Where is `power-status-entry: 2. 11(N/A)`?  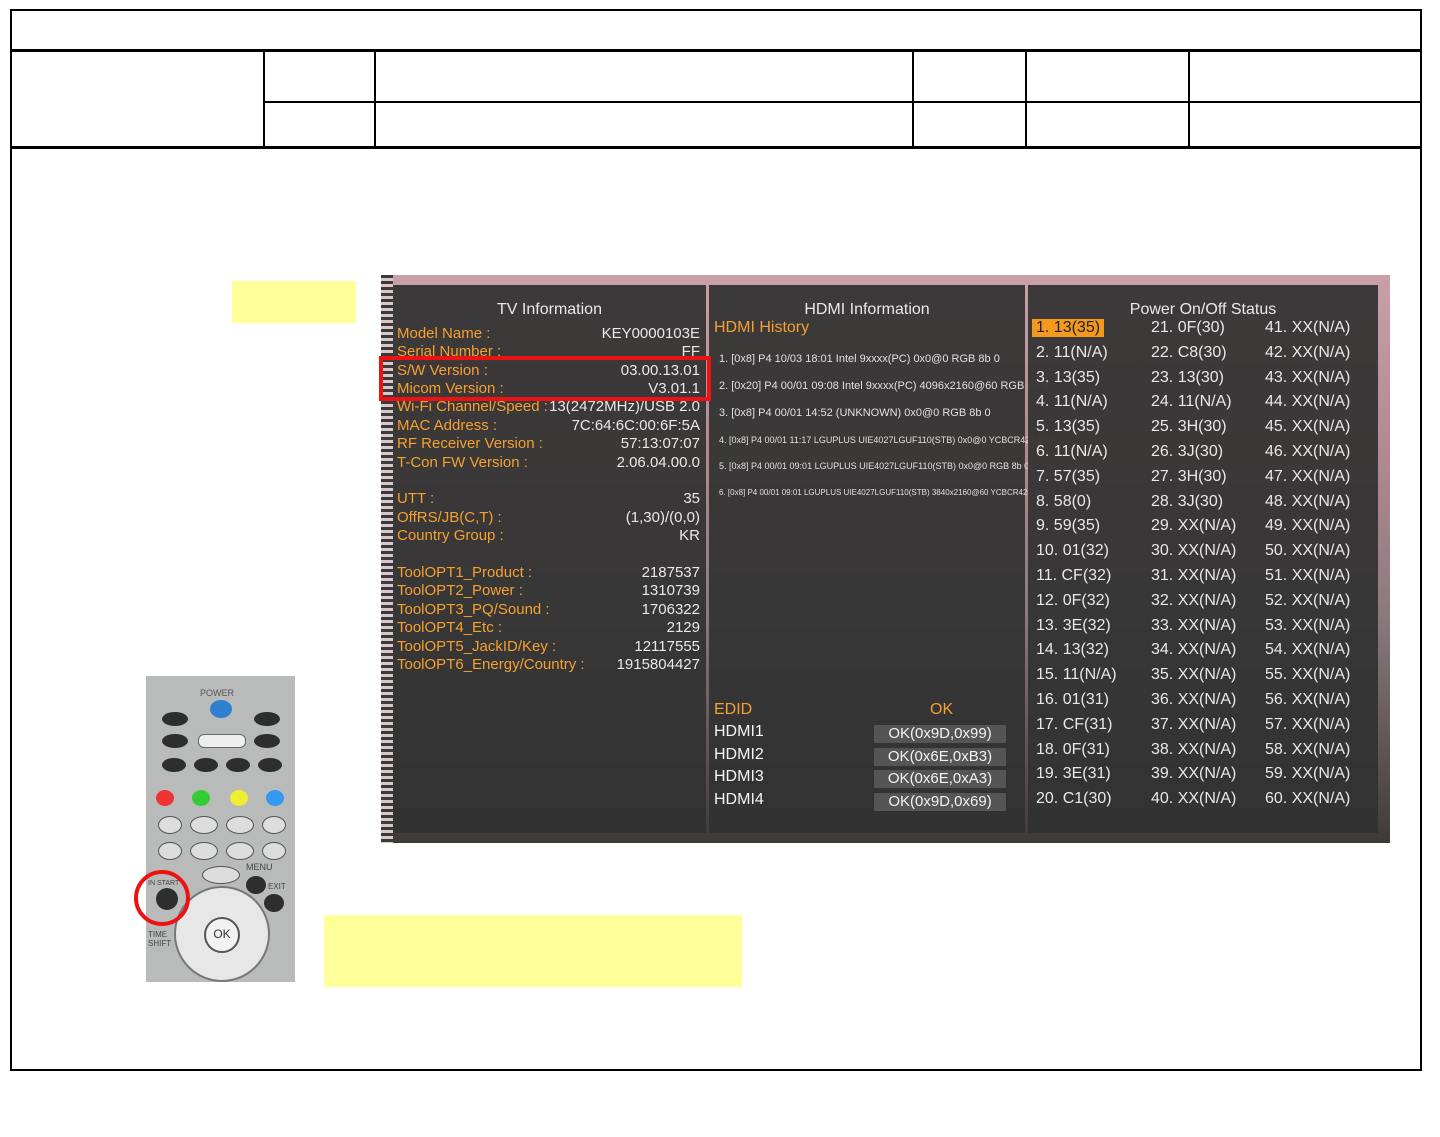 power-status-entry: 2. 11(N/A) is located at coordinates (1072, 352).